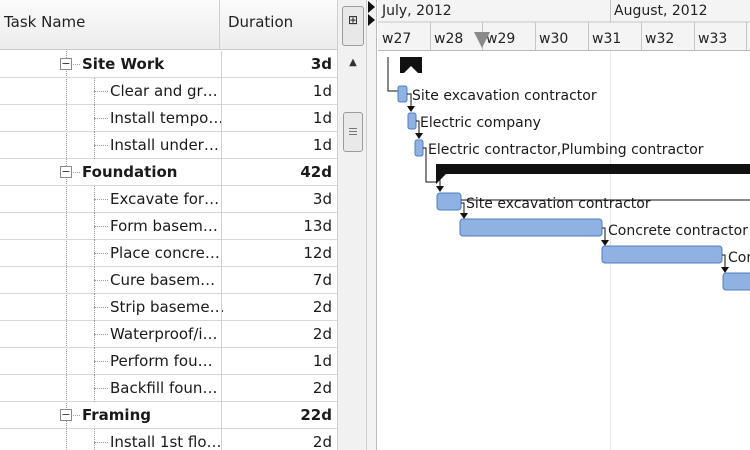 The width and height of the screenshot is (750, 450). Describe the element at coordinates (353, 64) in the screenshot. I see `scroll-up-arrow-icon: ▲` at that location.